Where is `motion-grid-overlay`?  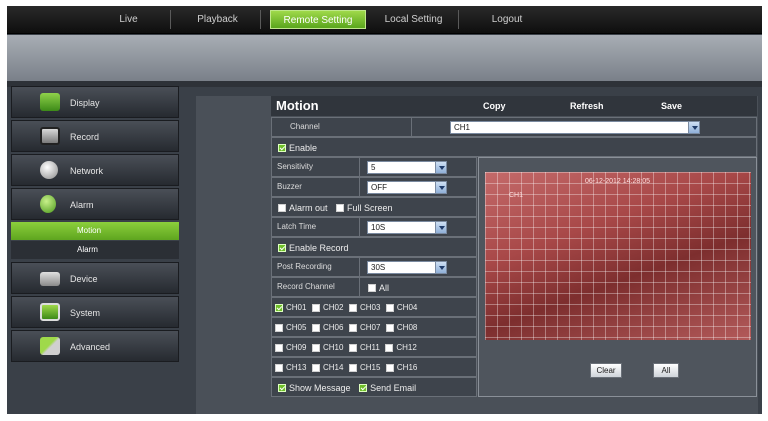 motion-grid-overlay is located at coordinates (618, 256).